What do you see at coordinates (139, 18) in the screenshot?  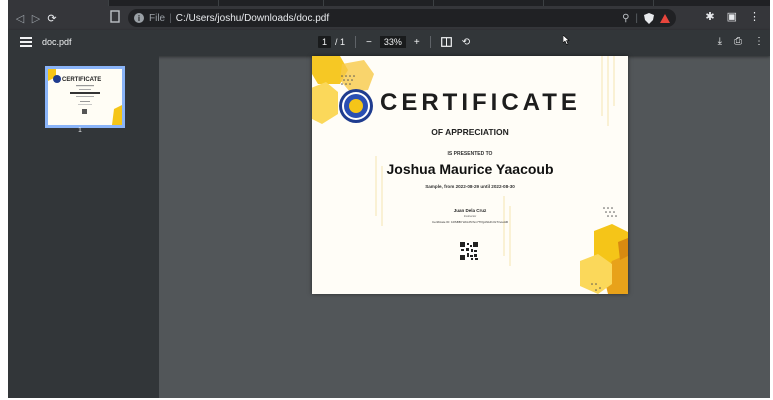 I see `info-icon: i` at bounding box center [139, 18].